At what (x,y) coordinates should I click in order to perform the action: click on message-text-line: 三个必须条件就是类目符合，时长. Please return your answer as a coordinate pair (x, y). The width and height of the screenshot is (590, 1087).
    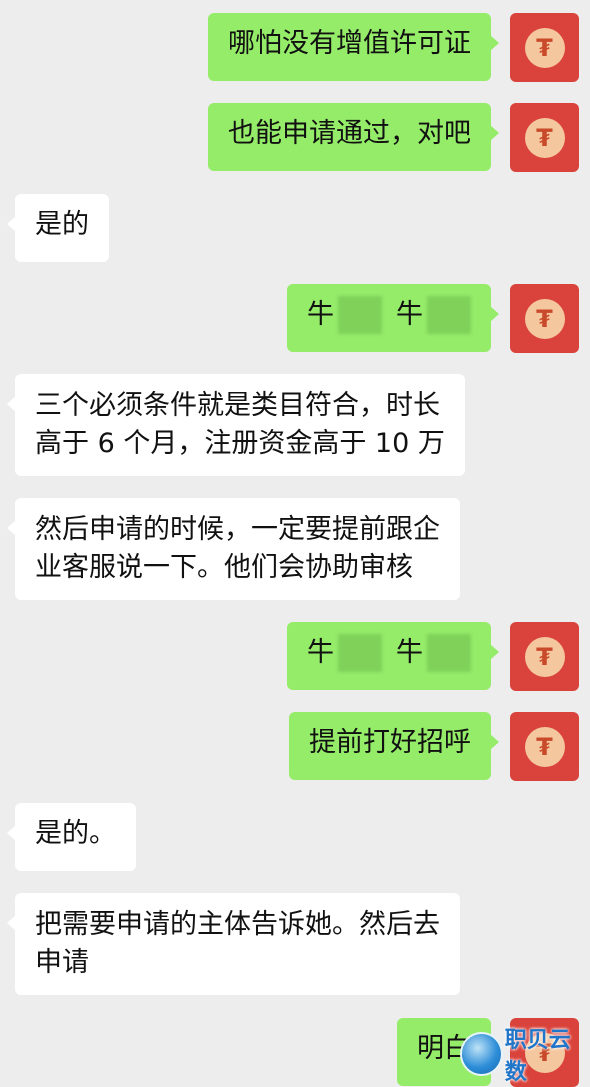
    Looking at the image, I should click on (237, 405).